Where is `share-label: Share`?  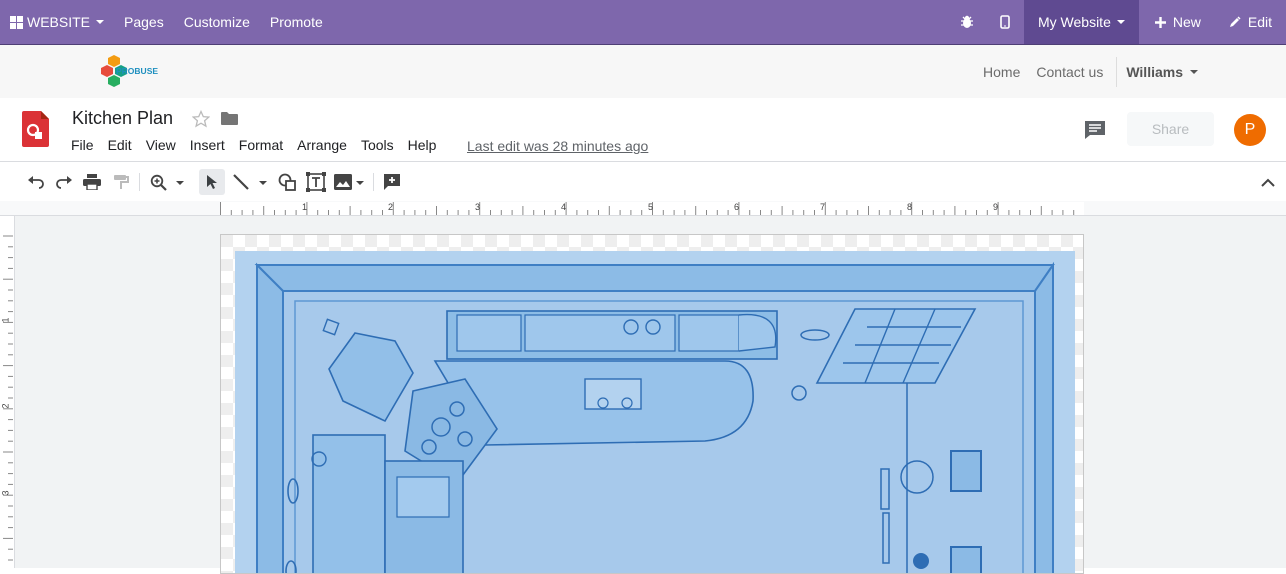 share-label: Share is located at coordinates (1170, 129).